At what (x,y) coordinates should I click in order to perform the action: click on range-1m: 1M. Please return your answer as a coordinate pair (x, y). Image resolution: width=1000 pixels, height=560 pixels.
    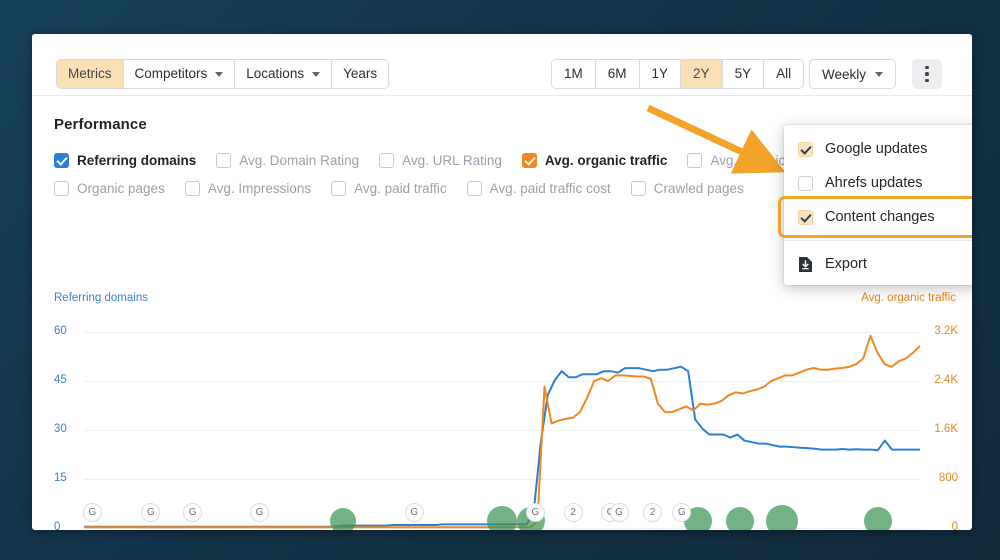
    Looking at the image, I should click on (574, 74).